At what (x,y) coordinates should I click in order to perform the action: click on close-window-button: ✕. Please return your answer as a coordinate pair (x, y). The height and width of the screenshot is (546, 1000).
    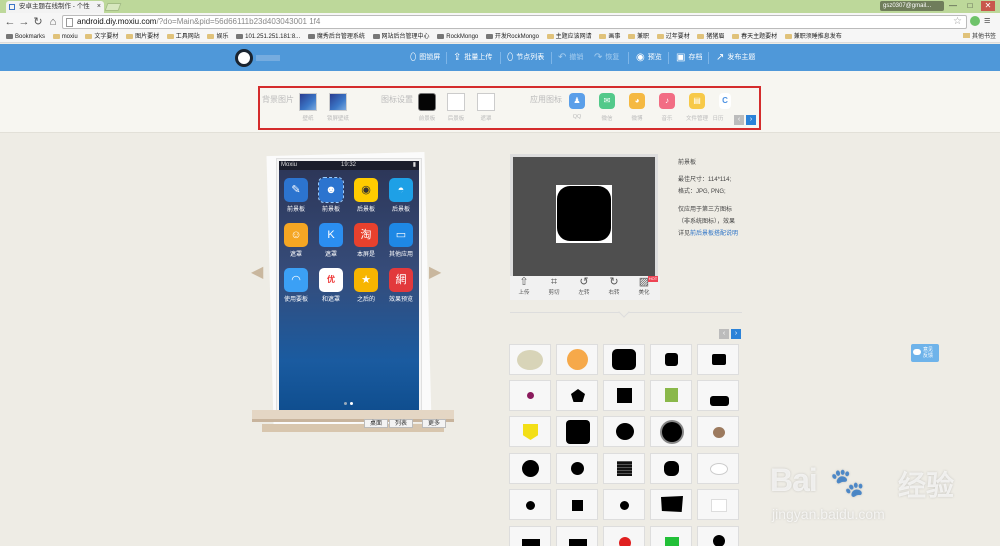
    Looking at the image, I should click on (988, 6).